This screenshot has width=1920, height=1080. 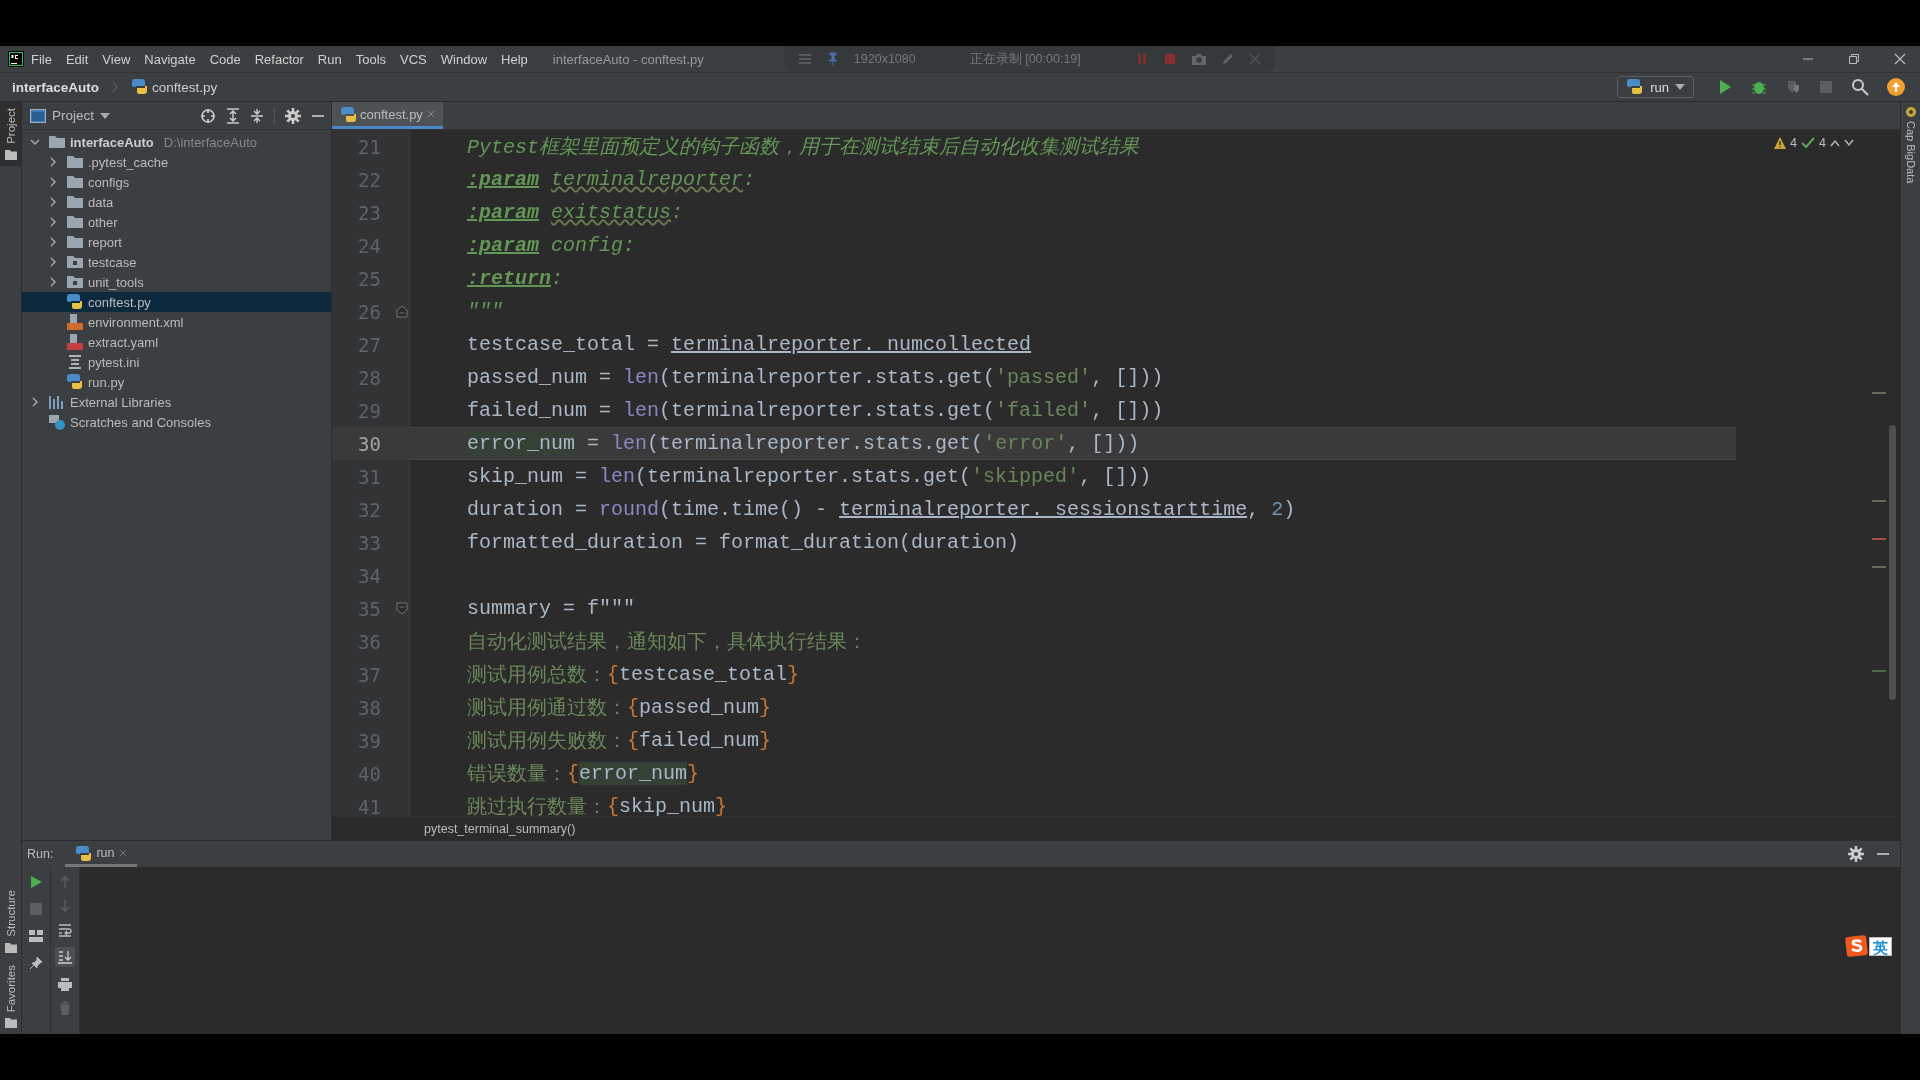 What do you see at coordinates (514, 59) in the screenshot?
I see `menu-item: Help` at bounding box center [514, 59].